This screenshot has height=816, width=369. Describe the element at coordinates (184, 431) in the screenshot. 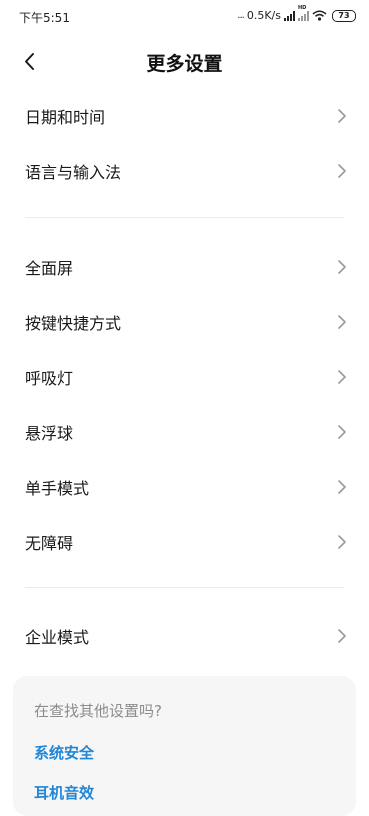

I see `setting-floating-ball: 悬浮球` at that location.